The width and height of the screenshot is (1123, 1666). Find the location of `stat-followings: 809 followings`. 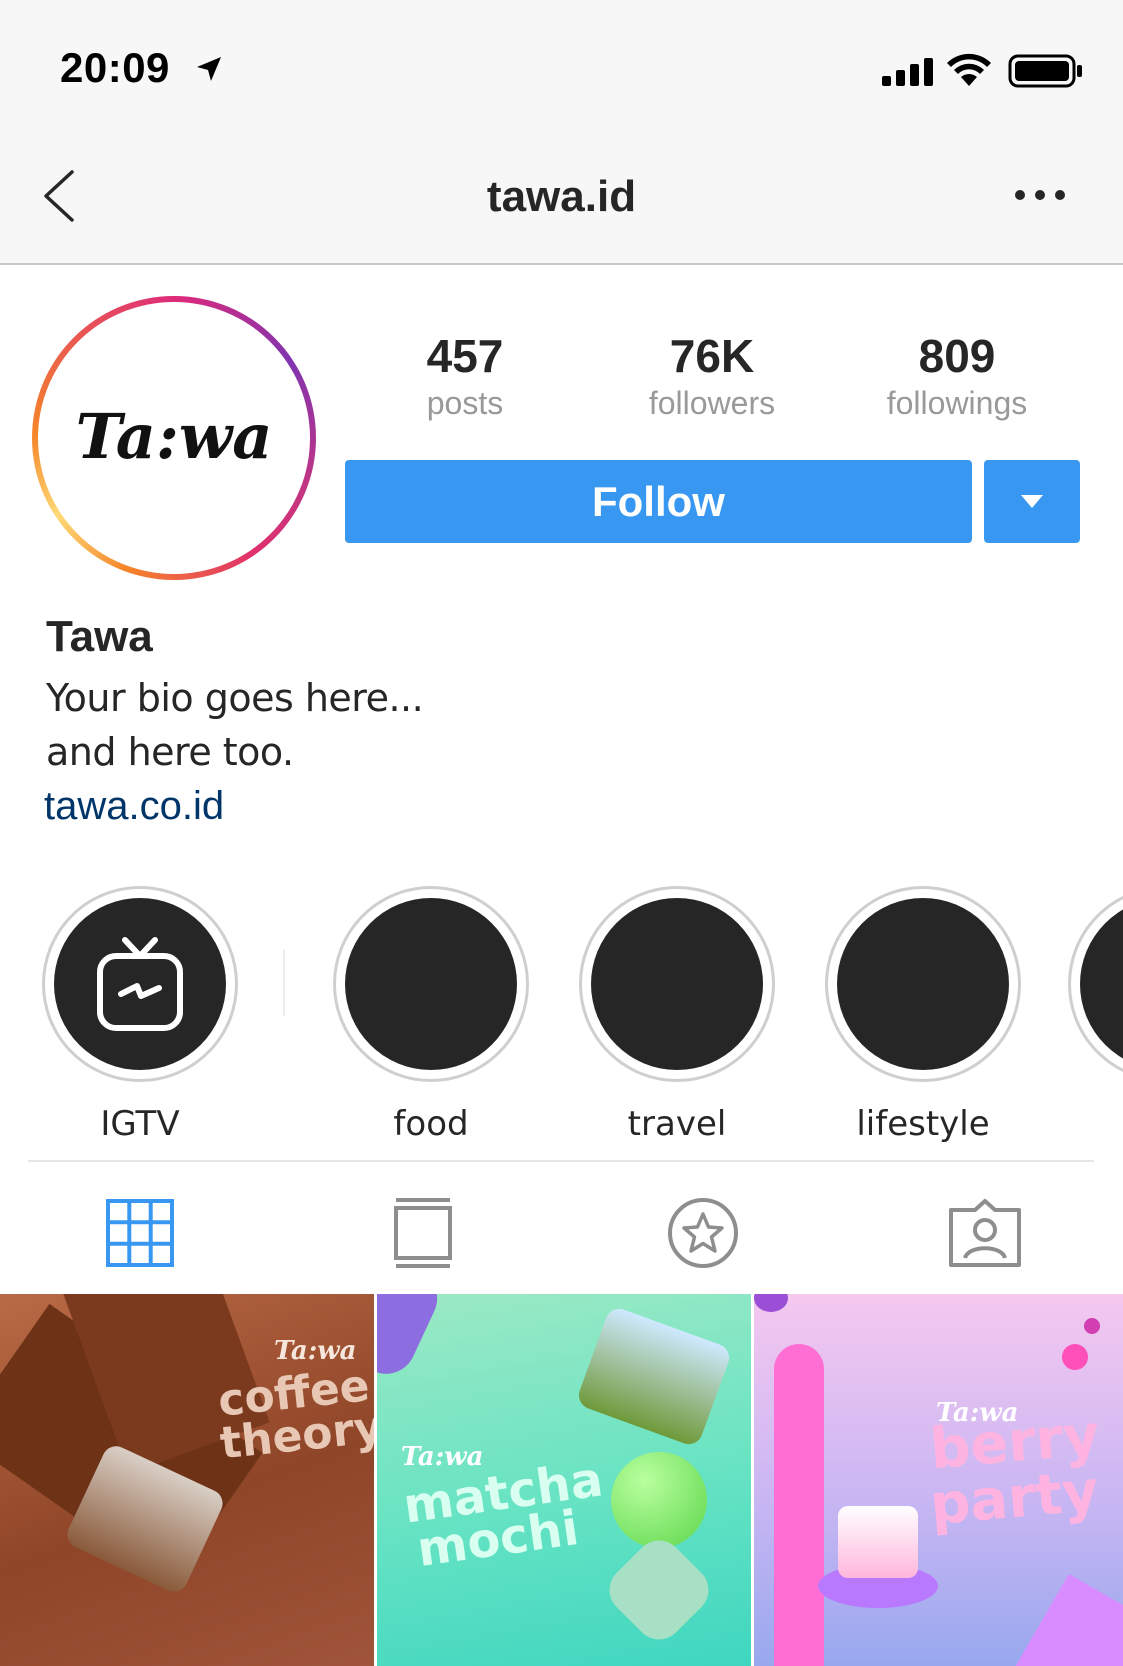

stat-followings: 809 followings is located at coordinates (957, 377).